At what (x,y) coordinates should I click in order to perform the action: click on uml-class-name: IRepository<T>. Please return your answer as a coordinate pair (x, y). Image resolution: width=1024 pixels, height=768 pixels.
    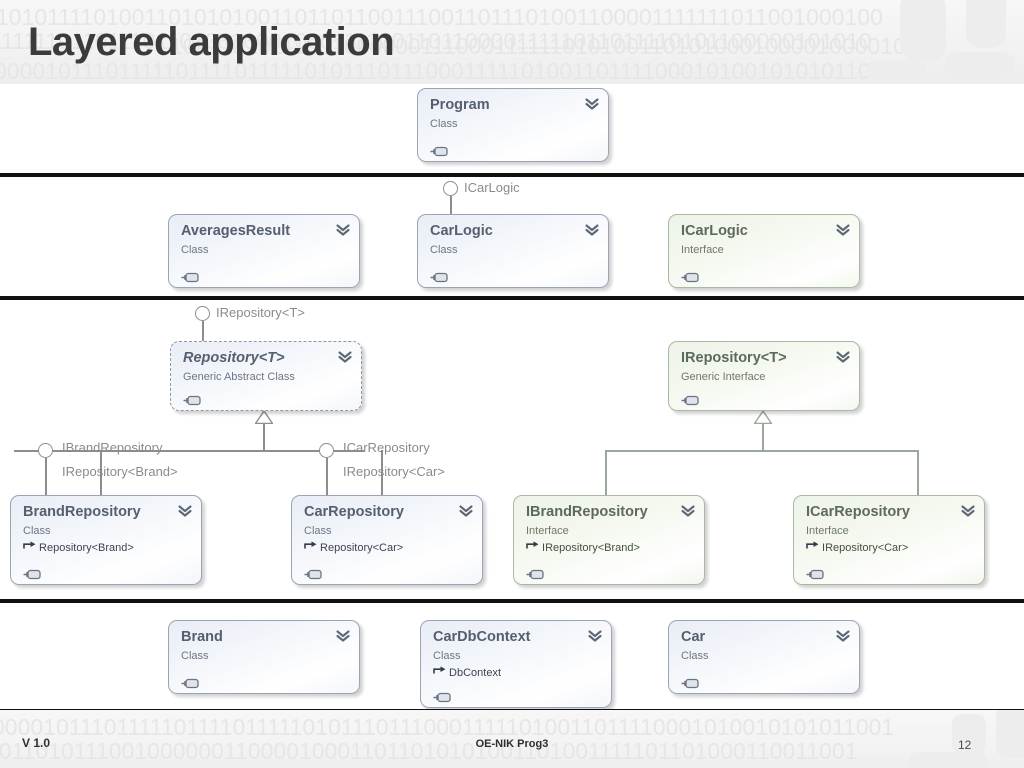
    Looking at the image, I should click on (734, 358).